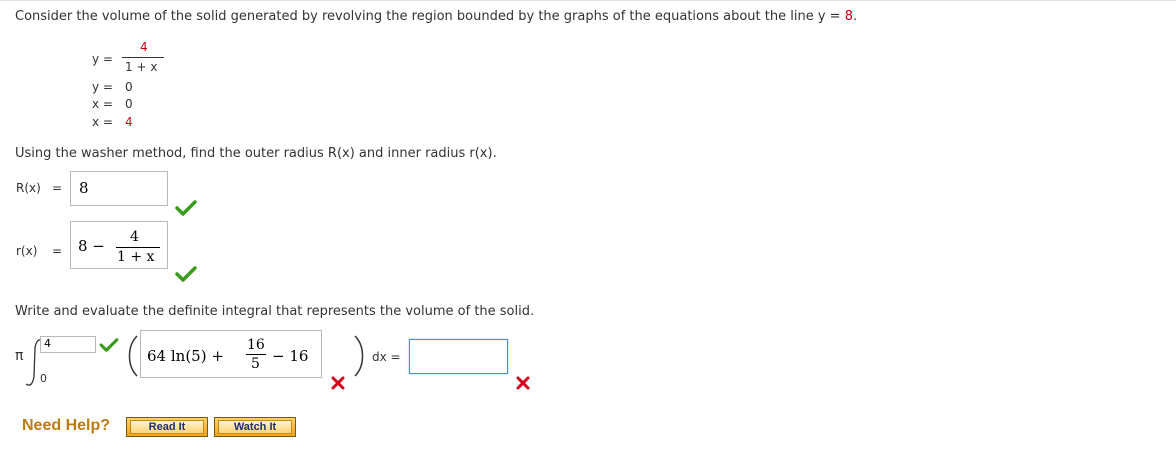  What do you see at coordinates (102, 104) in the screenshot?
I see `eq3-lhs: x =` at bounding box center [102, 104].